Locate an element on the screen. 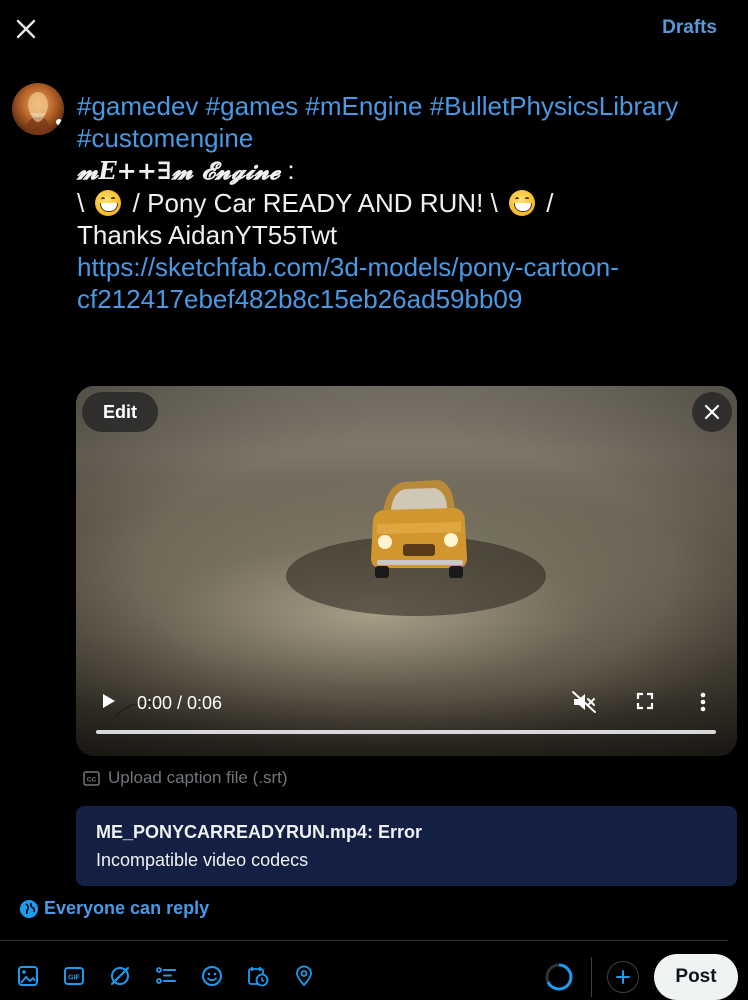 The height and width of the screenshot is (1000, 748). poll-icon is located at coordinates (166, 976).